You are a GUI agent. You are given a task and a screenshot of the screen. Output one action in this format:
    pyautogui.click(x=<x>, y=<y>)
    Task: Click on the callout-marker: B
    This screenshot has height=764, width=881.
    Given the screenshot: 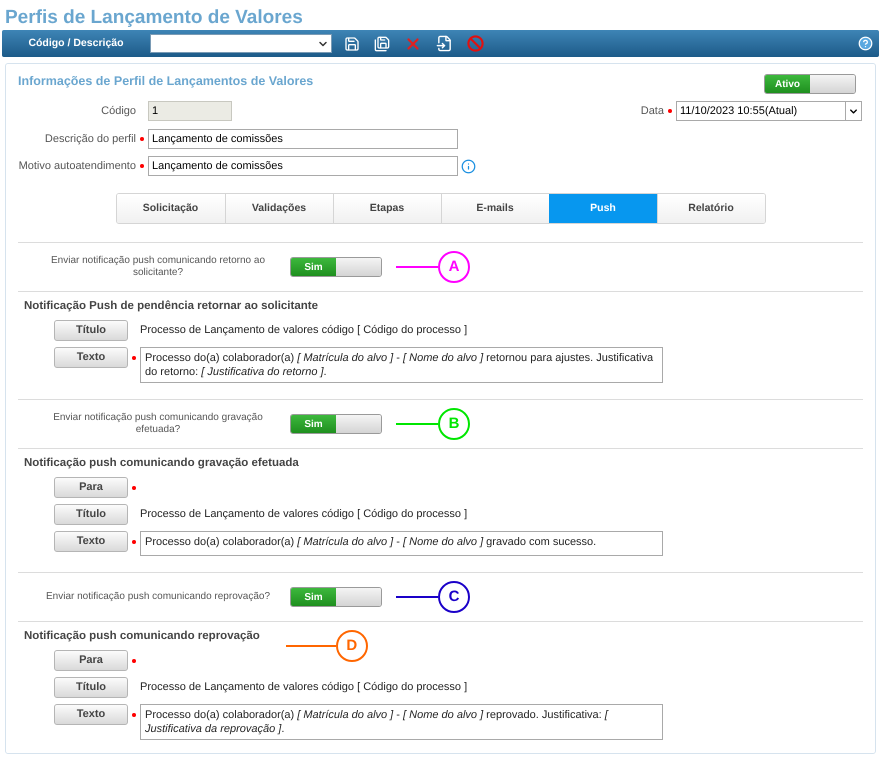 What is the action you would take?
    pyautogui.click(x=454, y=424)
    